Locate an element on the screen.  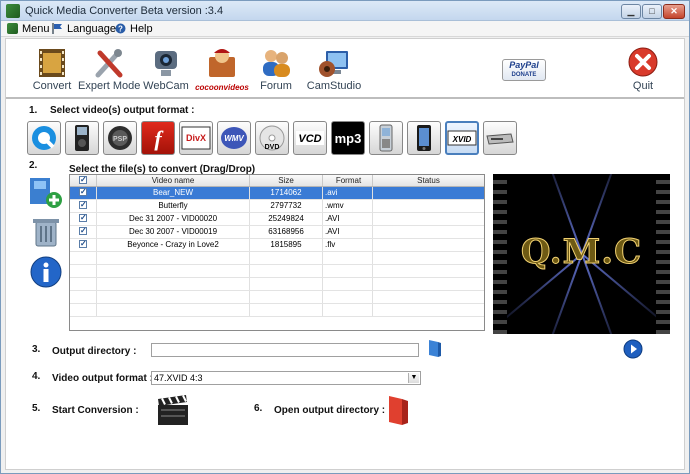
maximize-icon: □ is located at coordinates (652, 11).